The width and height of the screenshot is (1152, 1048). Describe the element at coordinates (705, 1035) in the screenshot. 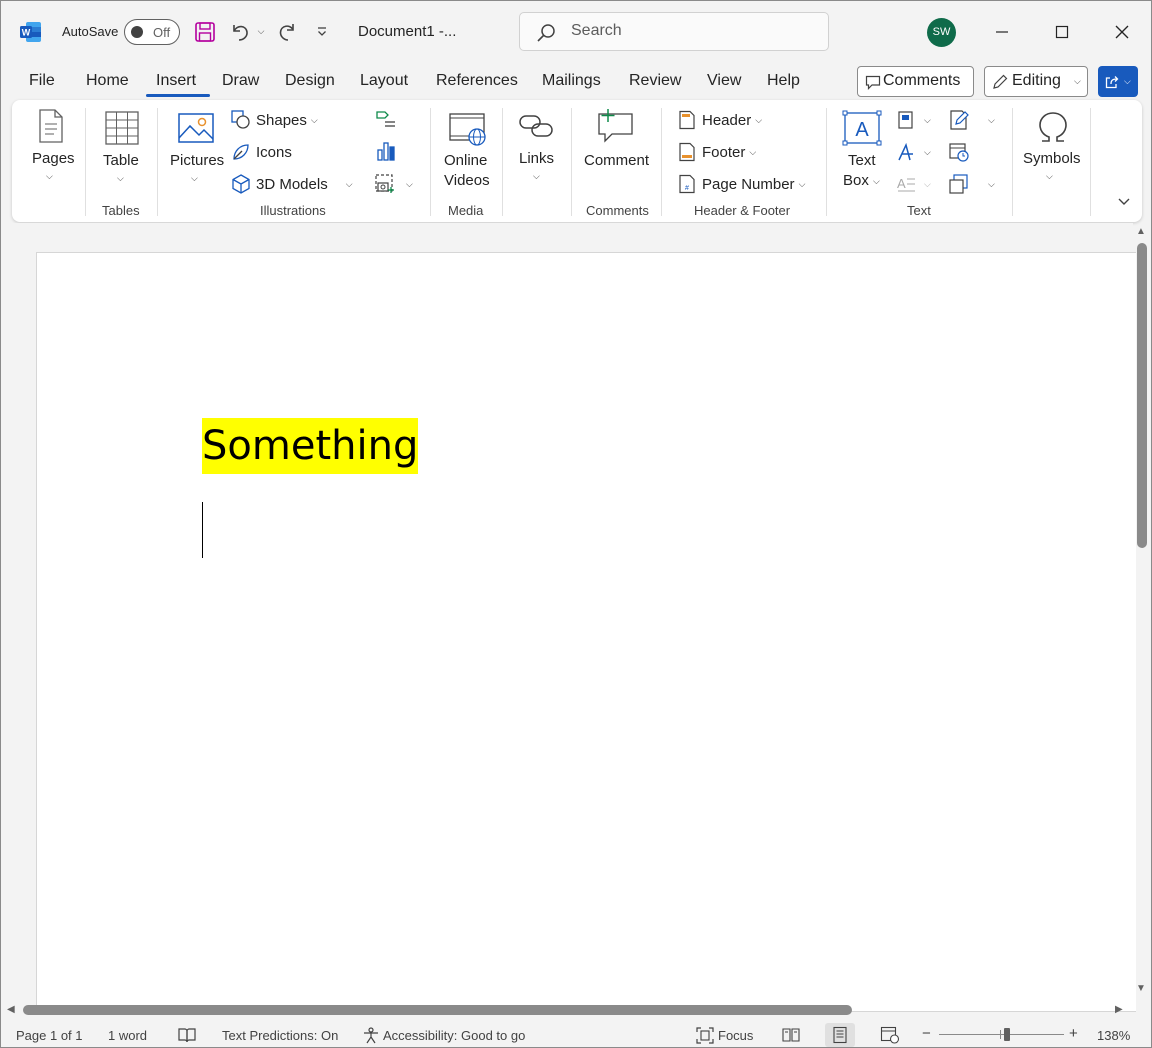

I see `focus-icon` at that location.